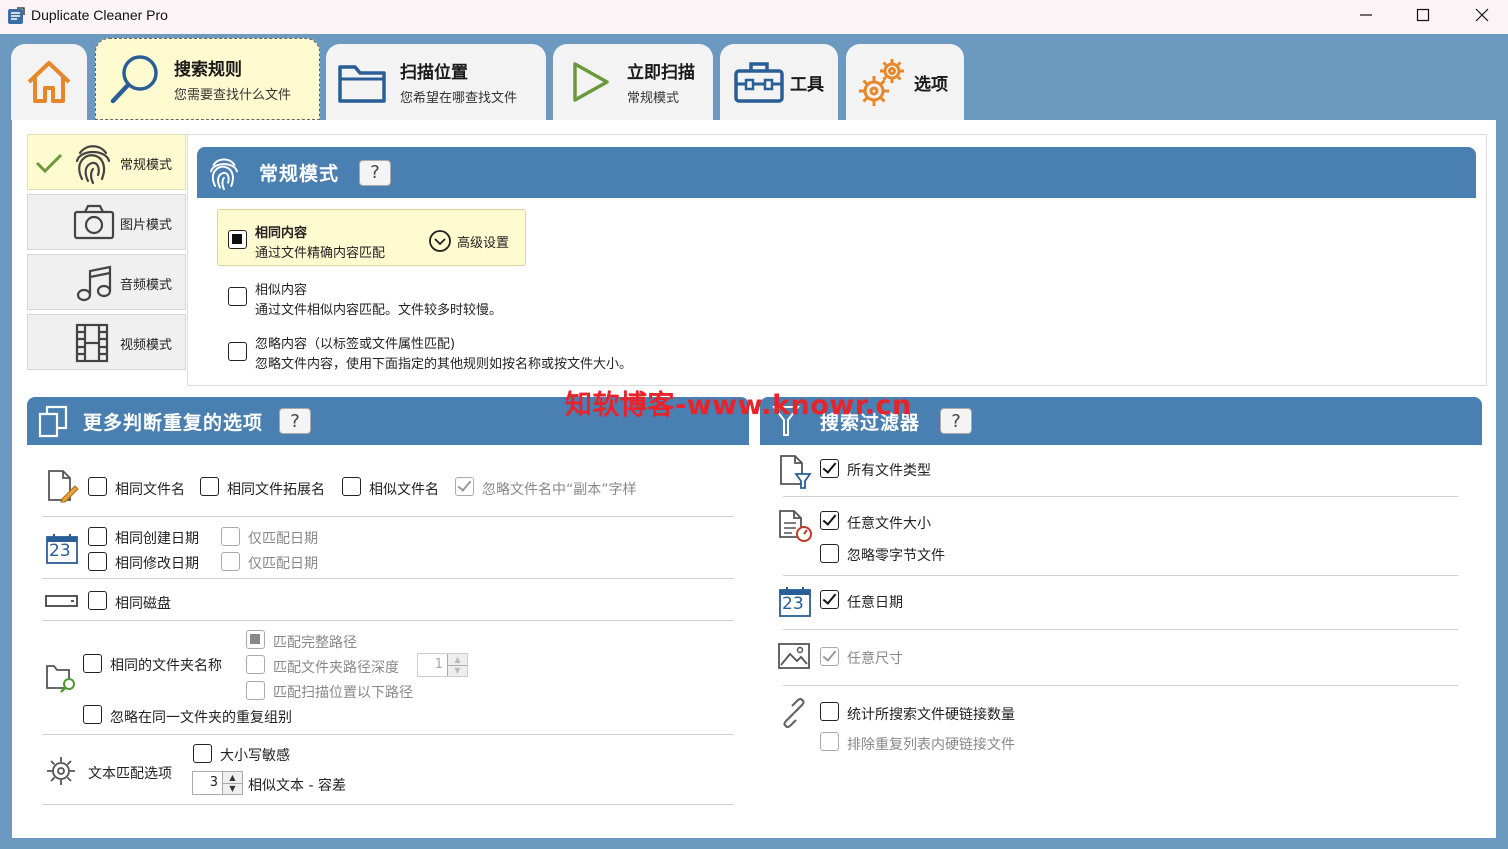  Describe the element at coordinates (931, 745) in the screenshot. I see `checkbox-label: 排除重复列表内硬链接文件` at that location.